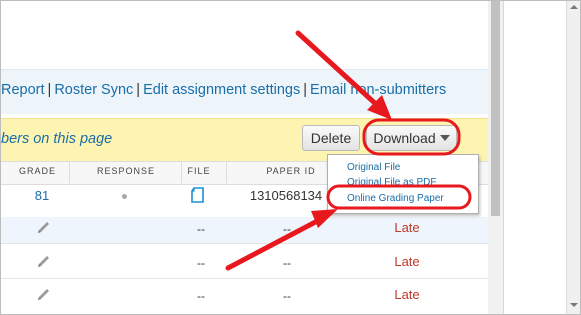  Describe the element at coordinates (373, 167) in the screenshot. I see `menu-item-original-file: Original File` at that location.